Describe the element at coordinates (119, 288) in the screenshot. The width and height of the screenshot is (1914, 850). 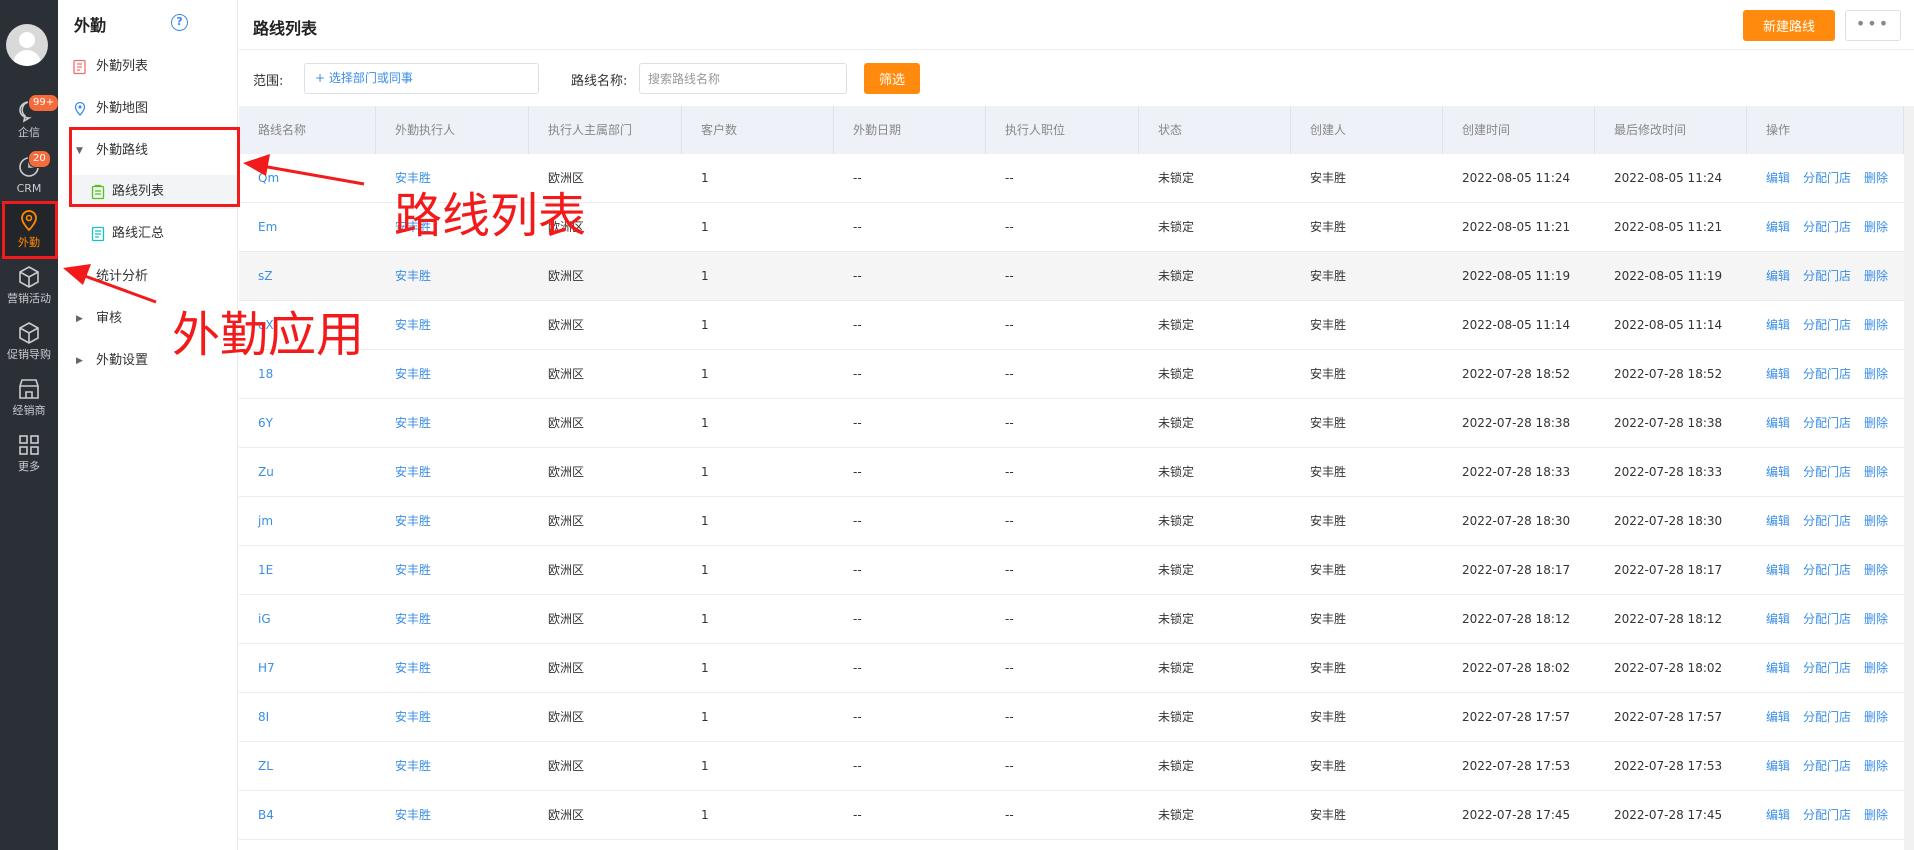
I see `arrow-to-field-app` at that location.